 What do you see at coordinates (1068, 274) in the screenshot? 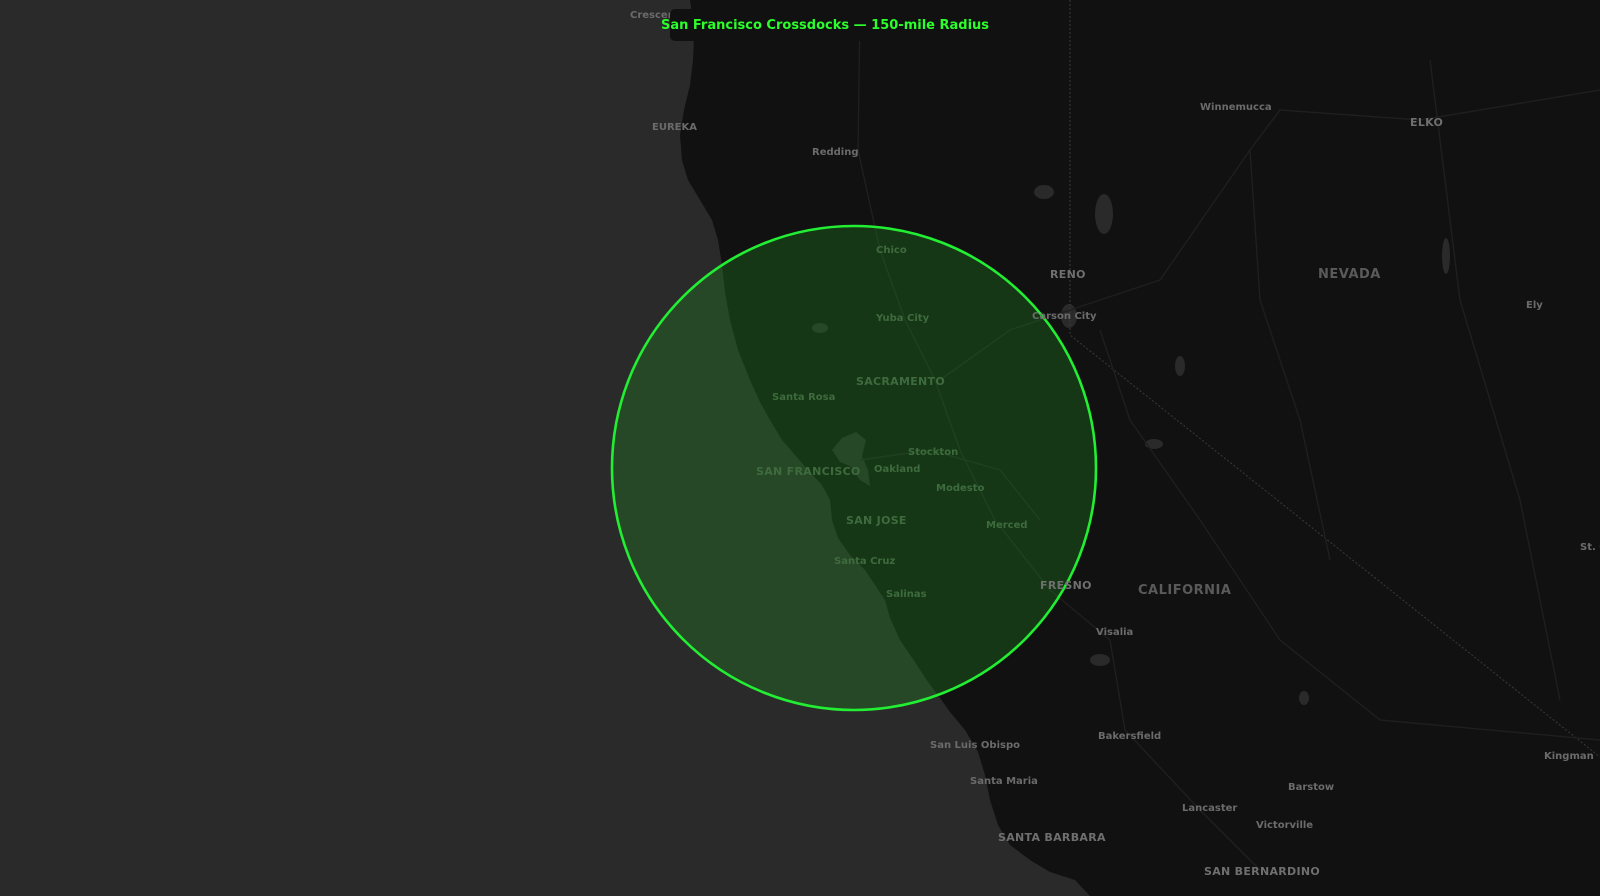
I see `label-reno: RENO` at bounding box center [1068, 274].